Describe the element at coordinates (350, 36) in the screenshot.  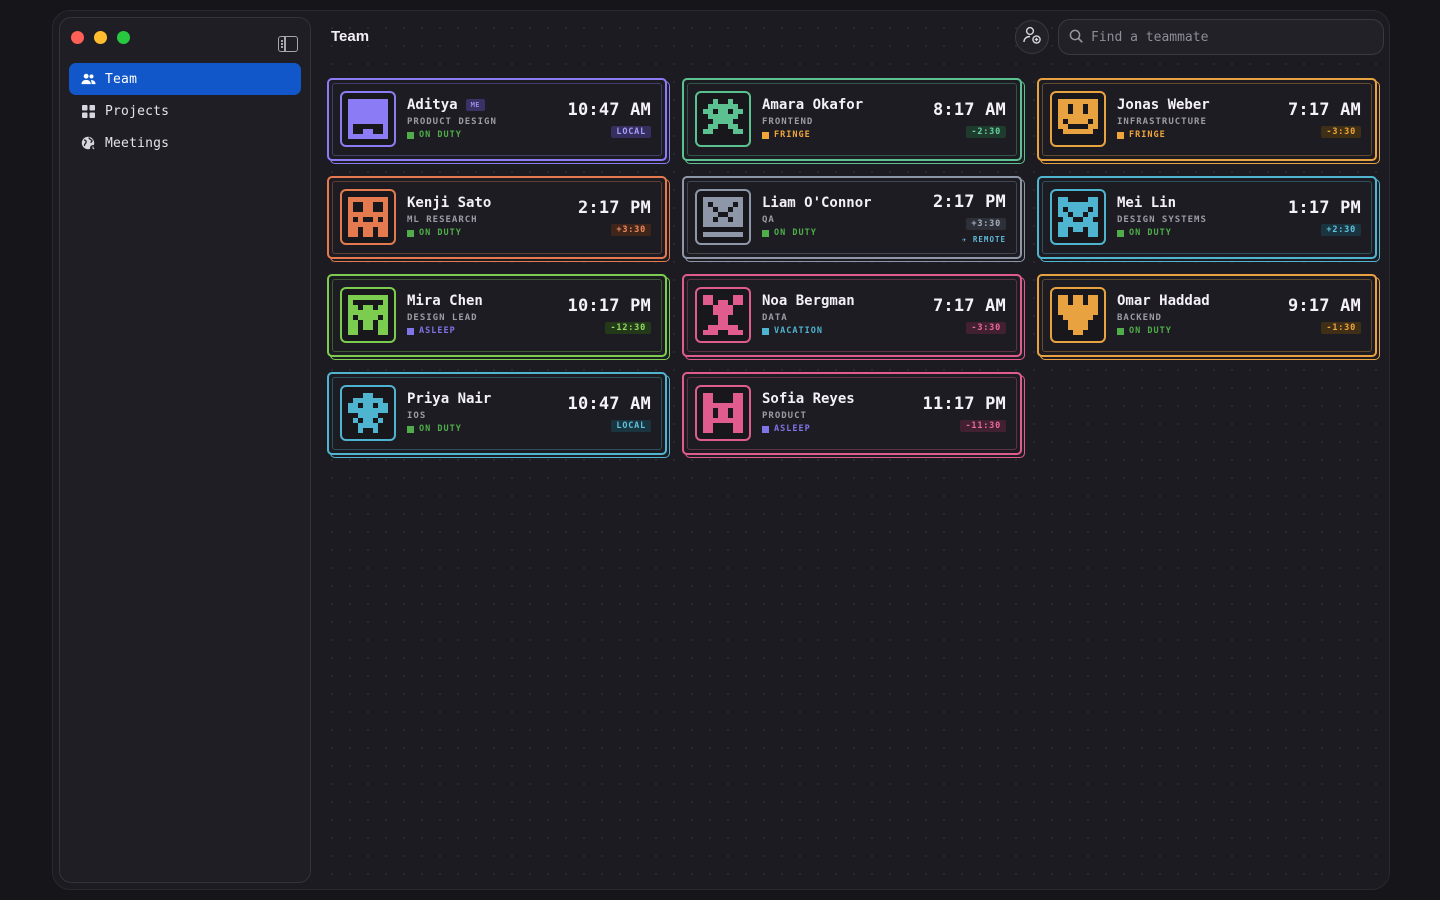
I see `page-title: Team` at that location.